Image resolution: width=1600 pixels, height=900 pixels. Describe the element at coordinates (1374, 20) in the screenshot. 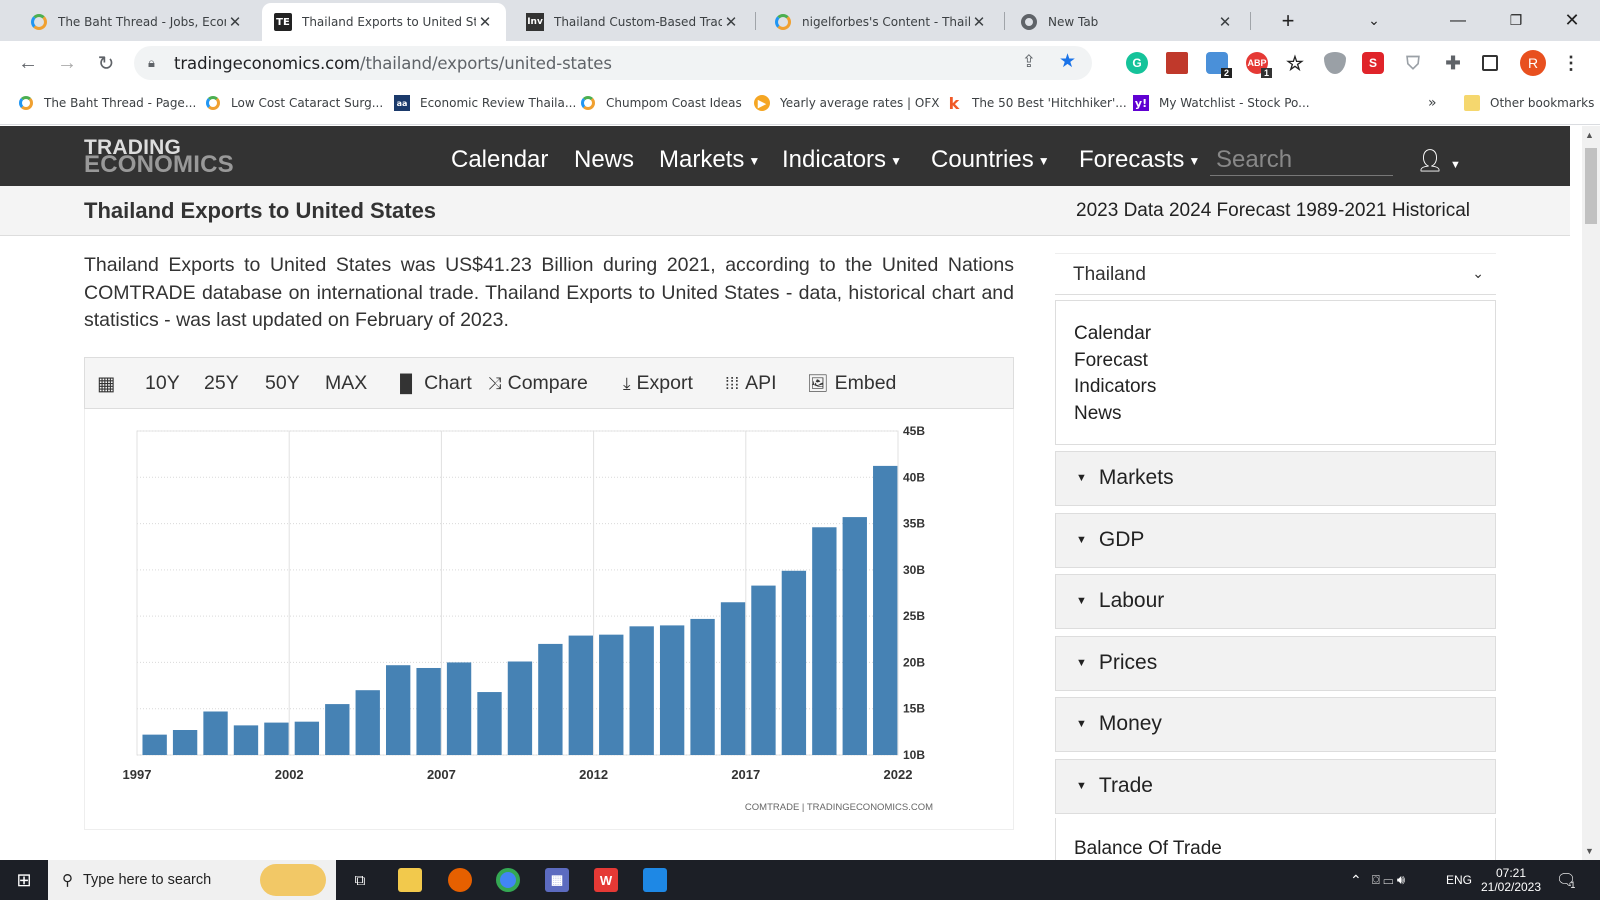

I see `tab-search-icon: ⌄` at that location.